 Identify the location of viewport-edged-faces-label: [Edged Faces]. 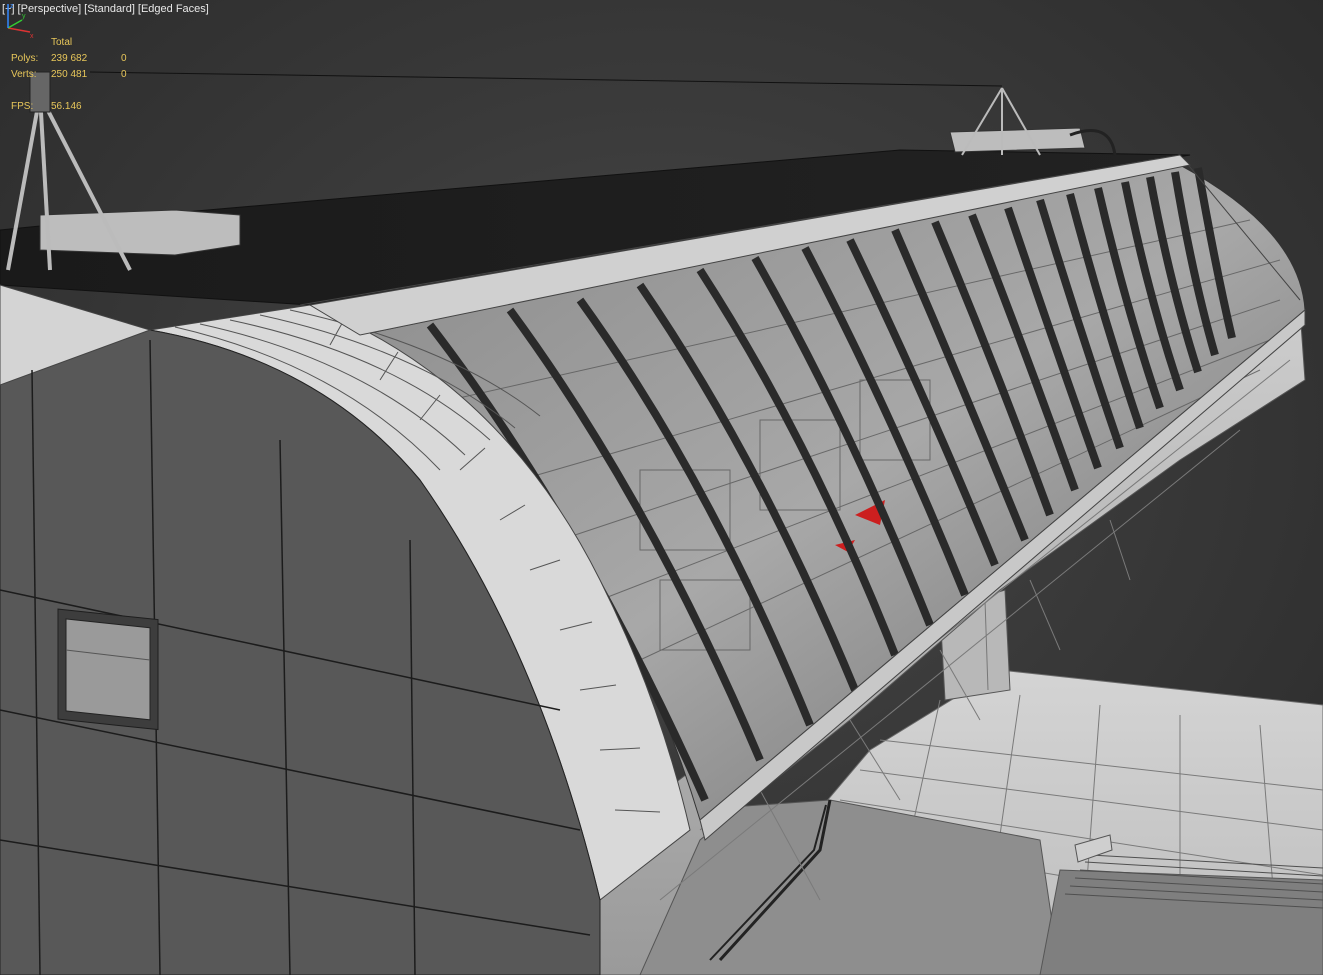
(173, 9).